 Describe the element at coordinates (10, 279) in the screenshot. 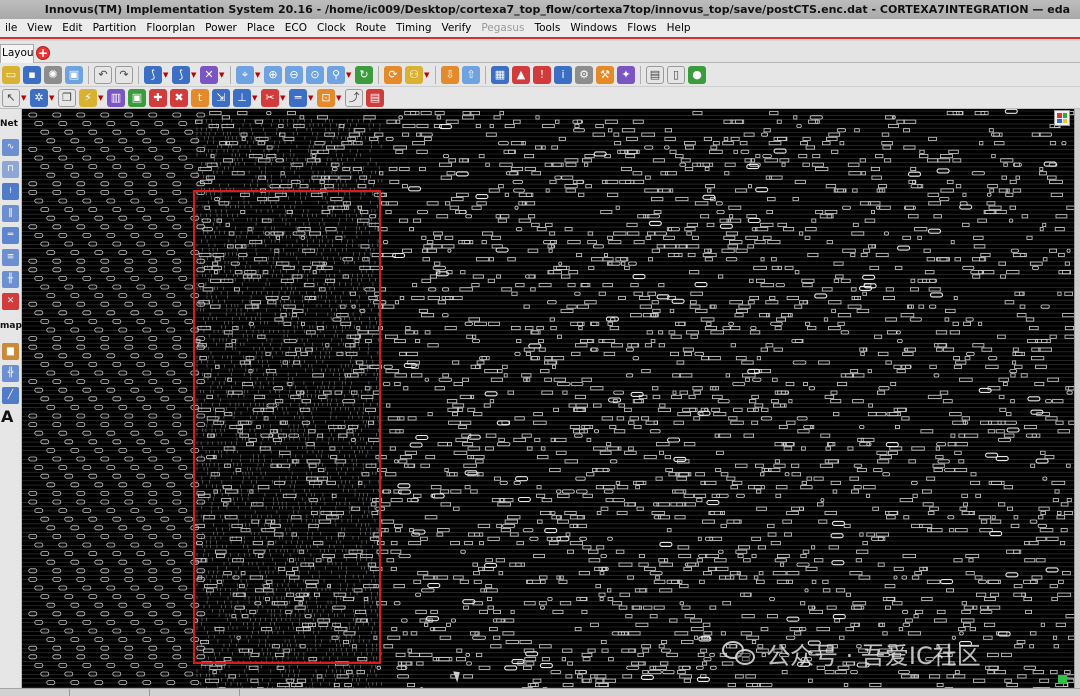

I see `shape-icon: ╫` at that location.